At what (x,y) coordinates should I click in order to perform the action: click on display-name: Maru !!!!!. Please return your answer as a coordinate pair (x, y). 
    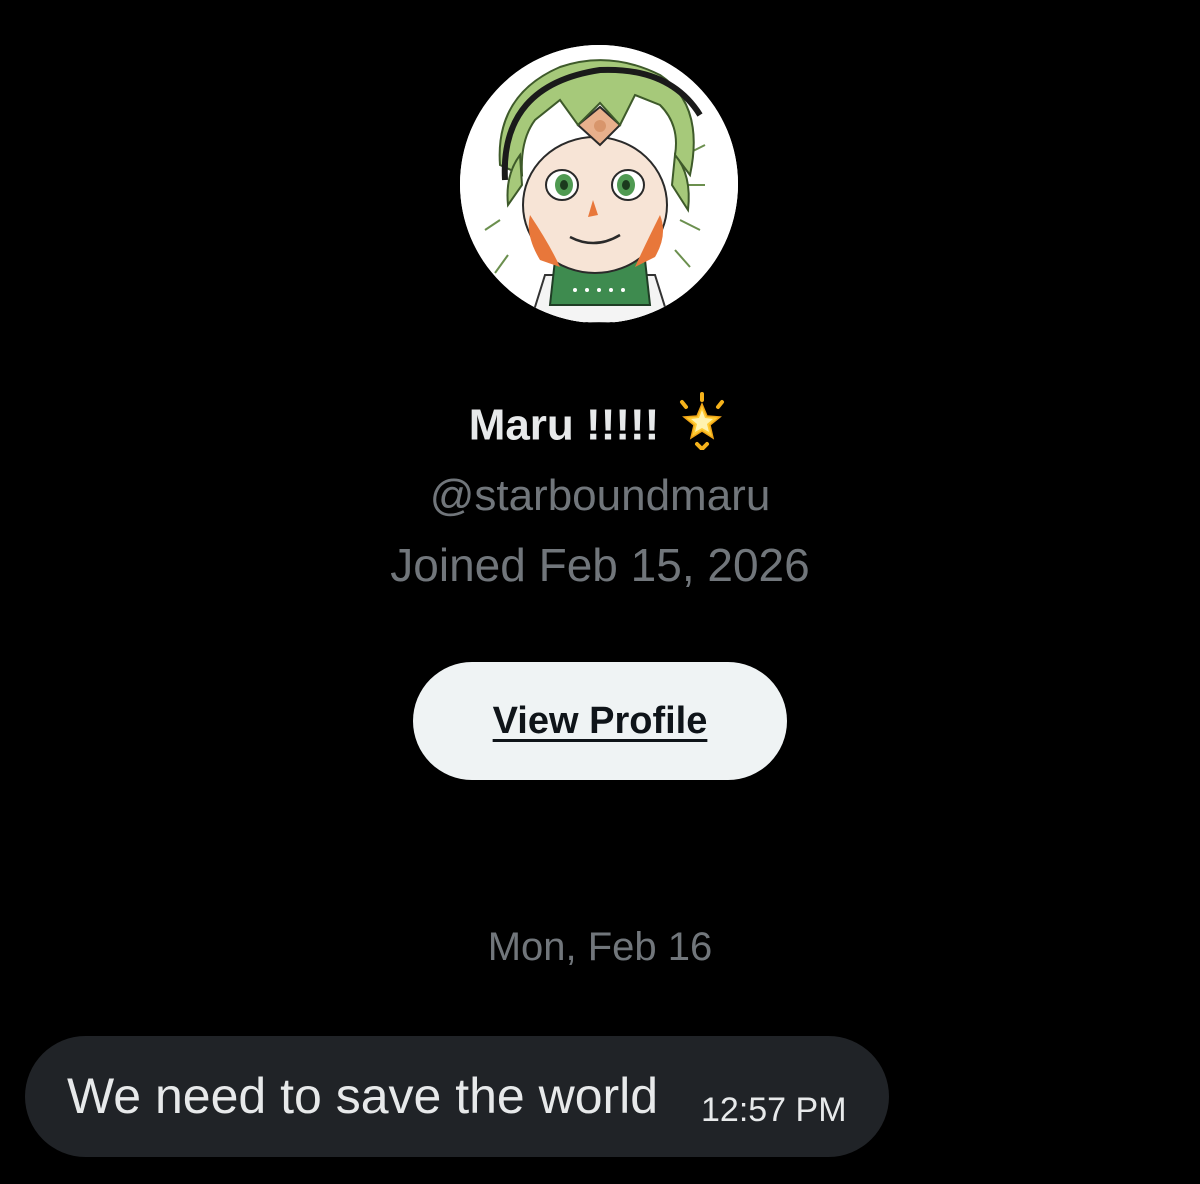
    Looking at the image, I should click on (600, 423).